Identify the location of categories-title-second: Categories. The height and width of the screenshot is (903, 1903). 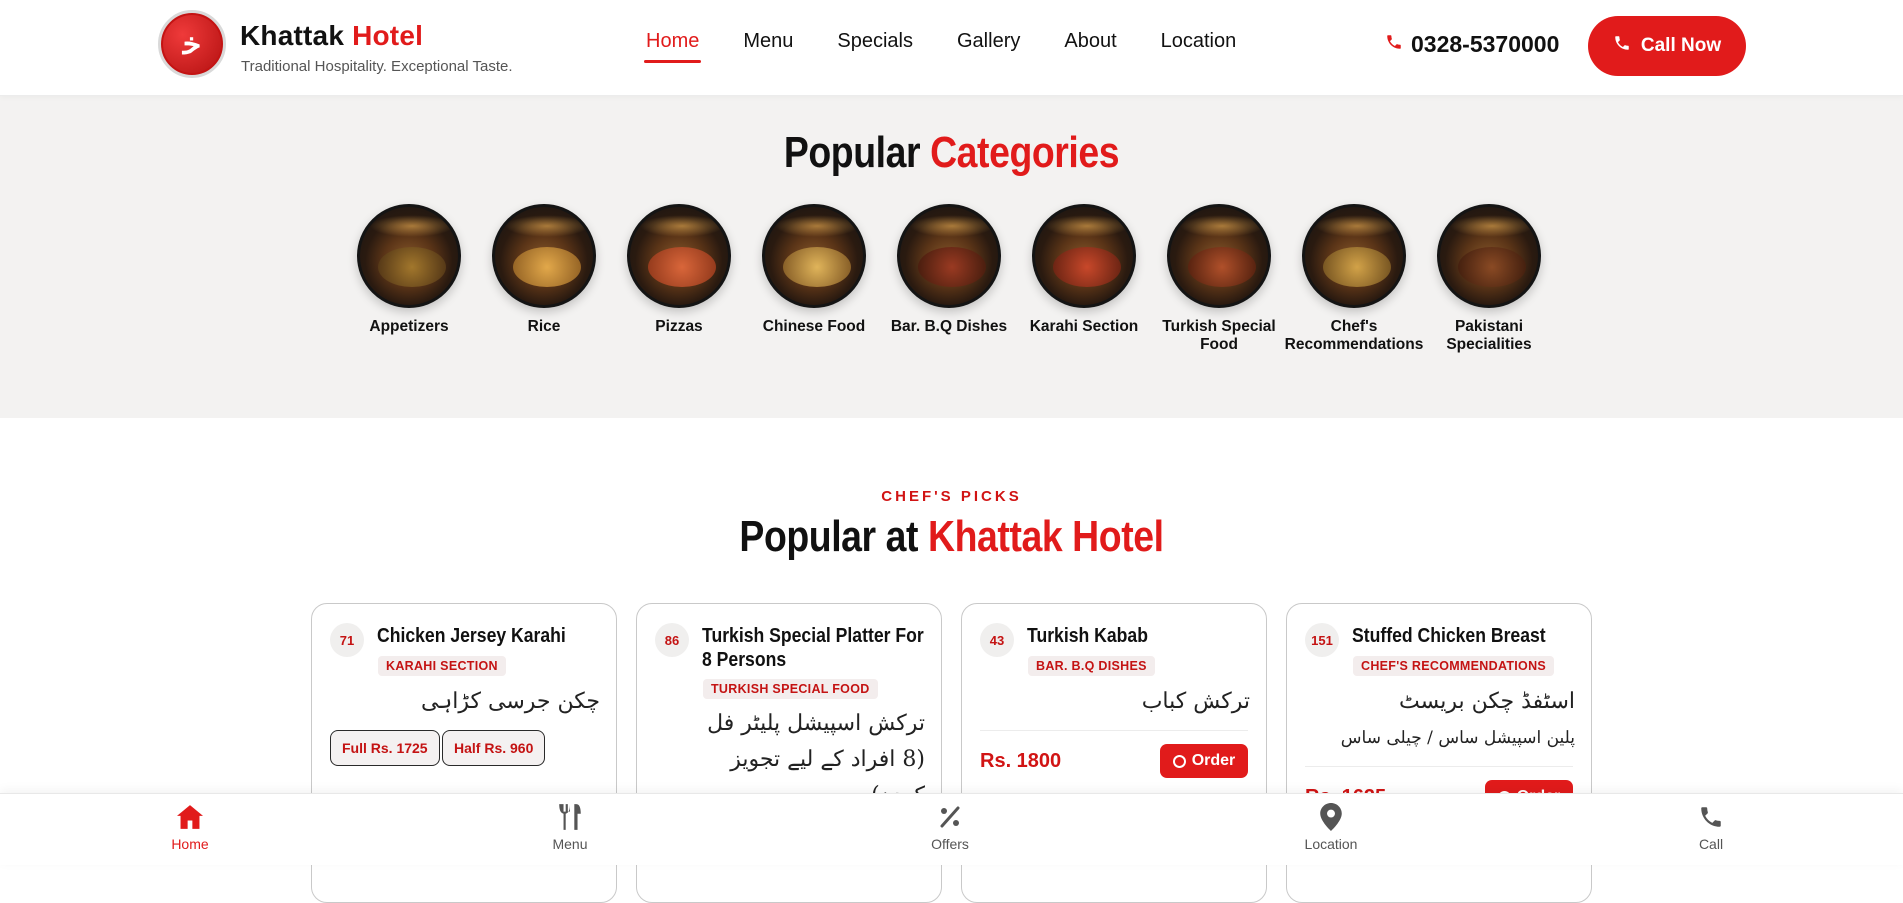
(1025, 152).